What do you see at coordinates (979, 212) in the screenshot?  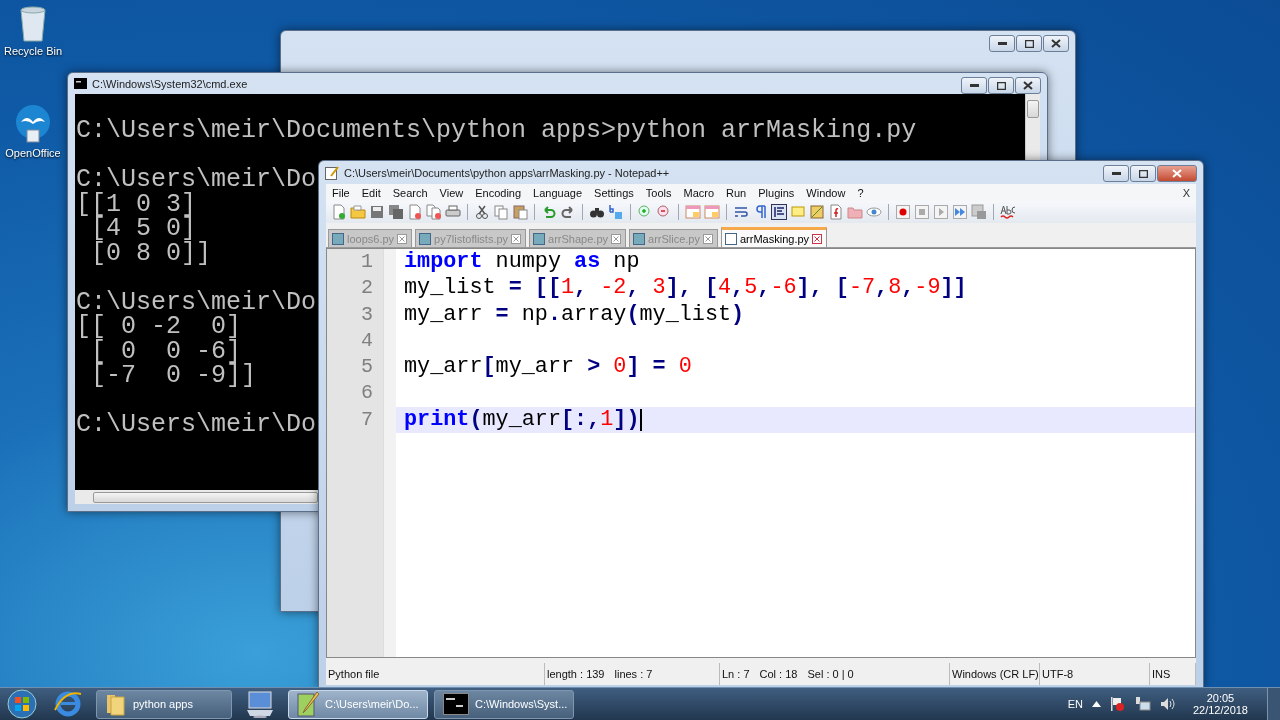 I see `save-macro-icon` at bounding box center [979, 212].